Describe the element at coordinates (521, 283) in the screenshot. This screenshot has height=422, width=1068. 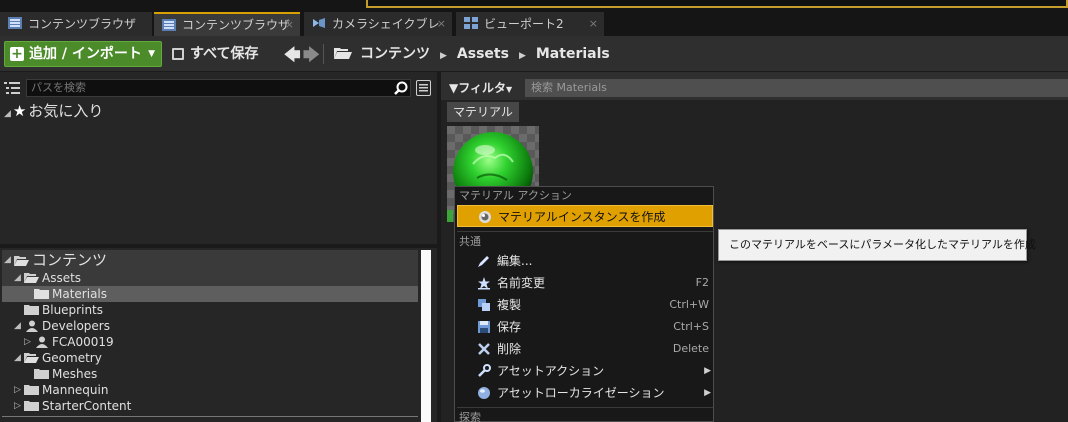
I see `menu-item-label: 名前変更` at that location.